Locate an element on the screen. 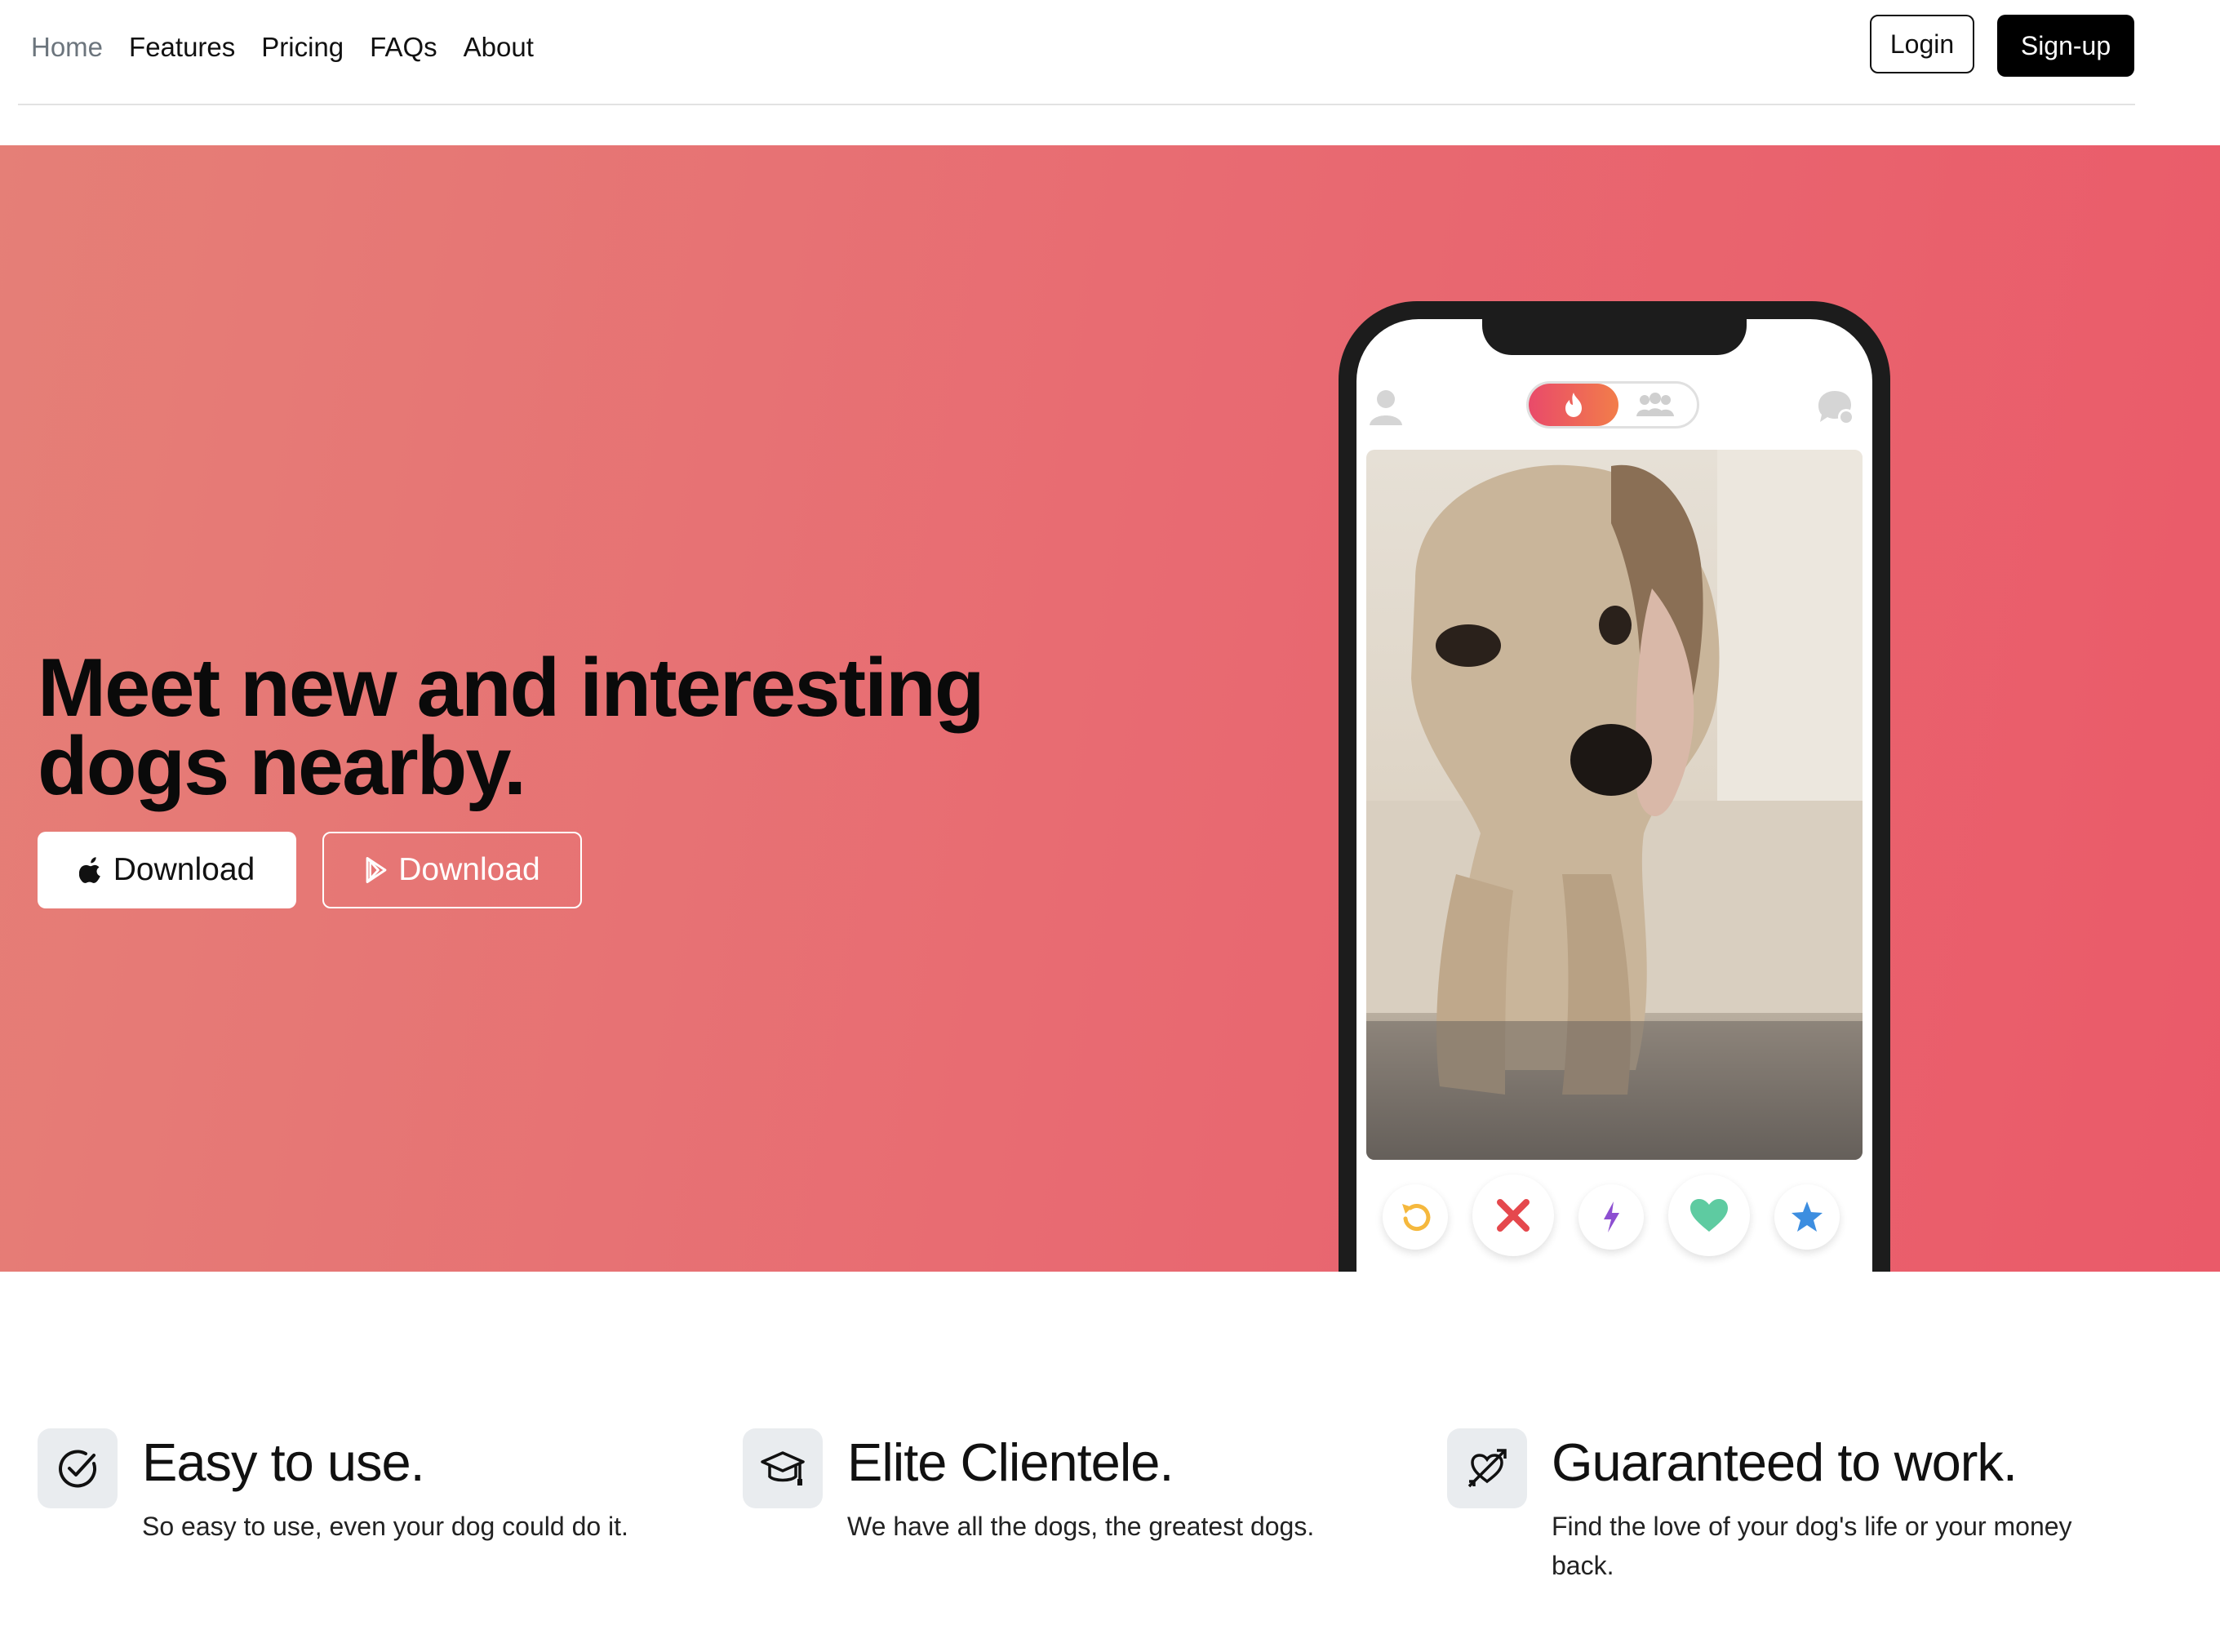 The width and height of the screenshot is (2220, 1652). phone-mockup is located at coordinates (1614, 786).